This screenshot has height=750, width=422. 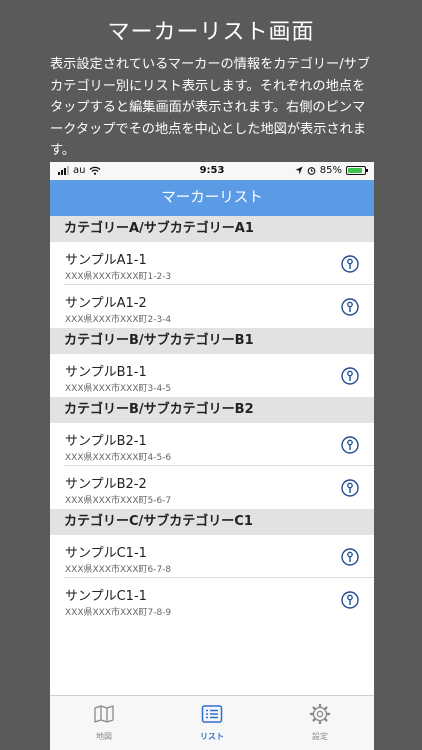 What do you see at coordinates (330, 170) in the screenshot?
I see `battery-percent: 85%` at bounding box center [330, 170].